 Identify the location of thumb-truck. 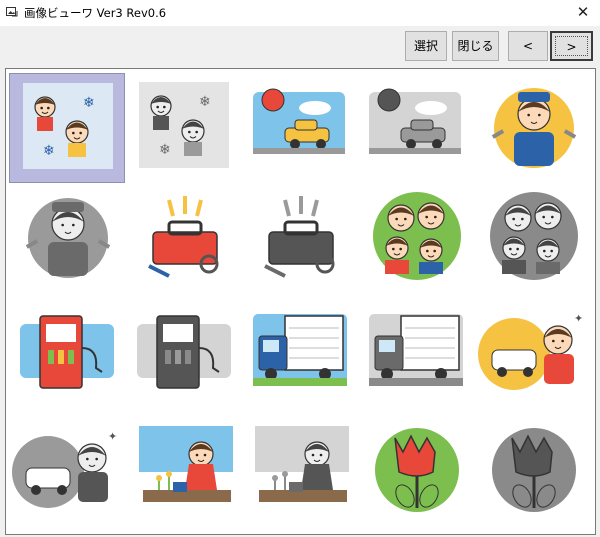
(300, 350).